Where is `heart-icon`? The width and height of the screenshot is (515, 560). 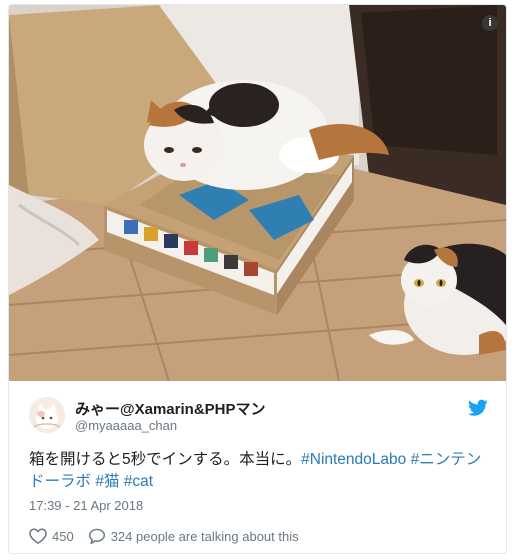 heart-icon is located at coordinates (38, 536).